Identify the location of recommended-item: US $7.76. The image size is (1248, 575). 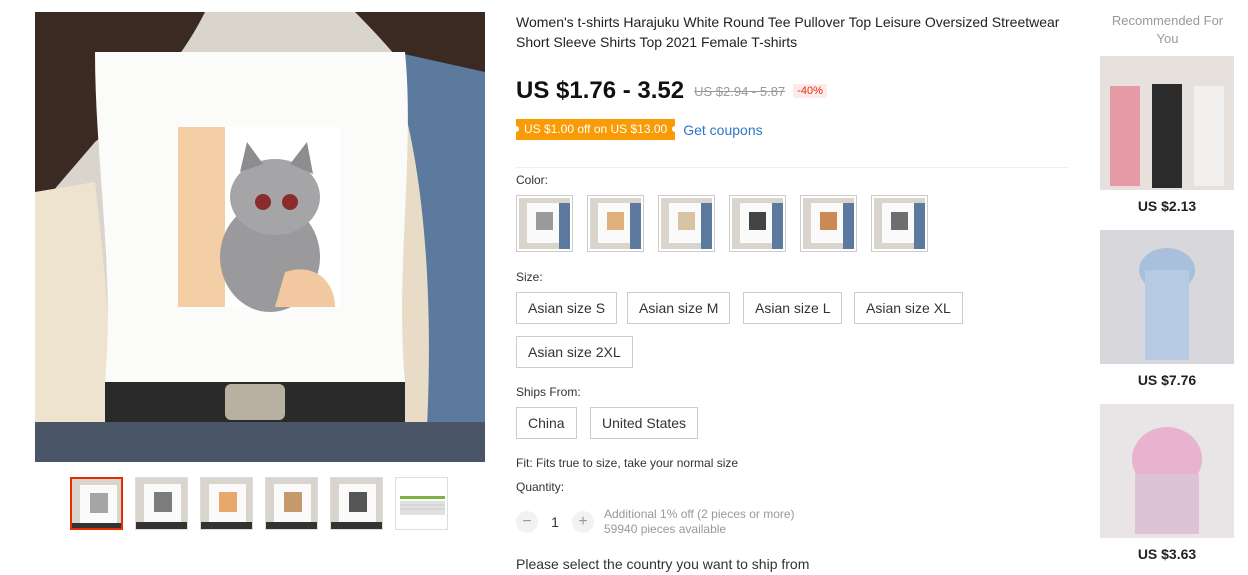
(1167, 309).